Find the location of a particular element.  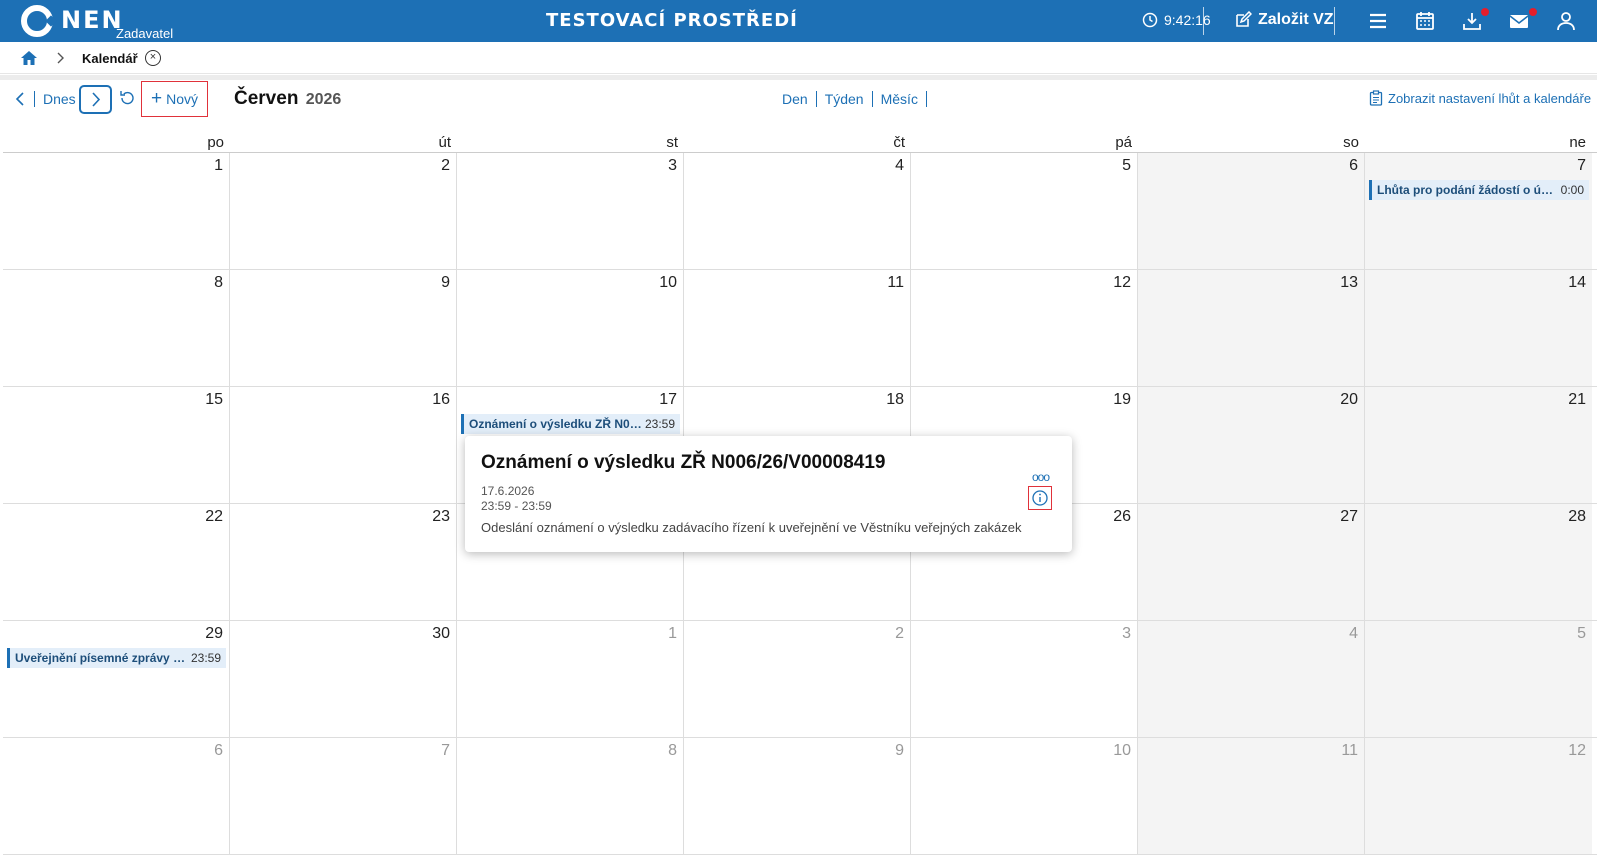

session-clock: 9:42:16 is located at coordinates (1176, 20).